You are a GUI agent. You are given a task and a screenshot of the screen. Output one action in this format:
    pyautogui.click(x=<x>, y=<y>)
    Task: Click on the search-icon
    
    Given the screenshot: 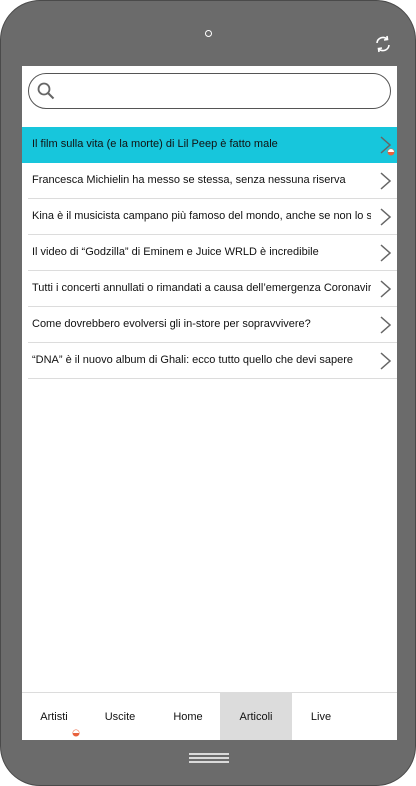 What is the action you would take?
    pyautogui.click(x=46, y=91)
    